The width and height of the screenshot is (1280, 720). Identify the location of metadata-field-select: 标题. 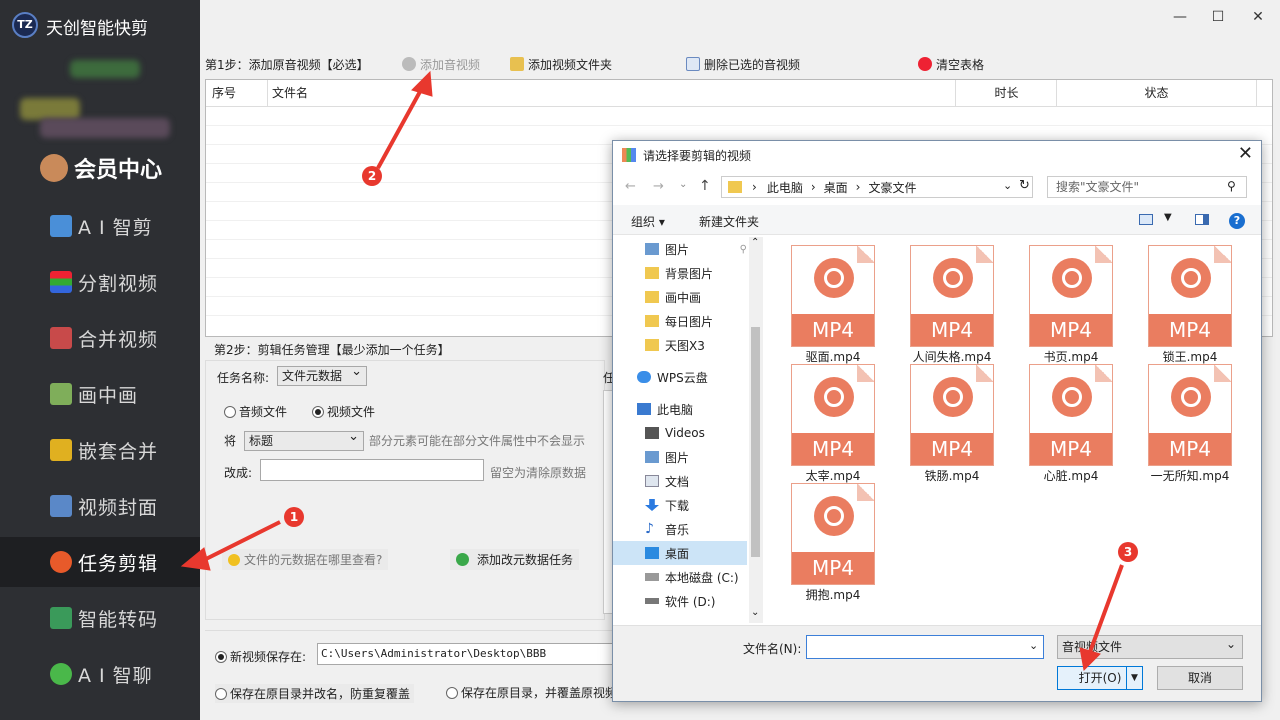
(304, 439).